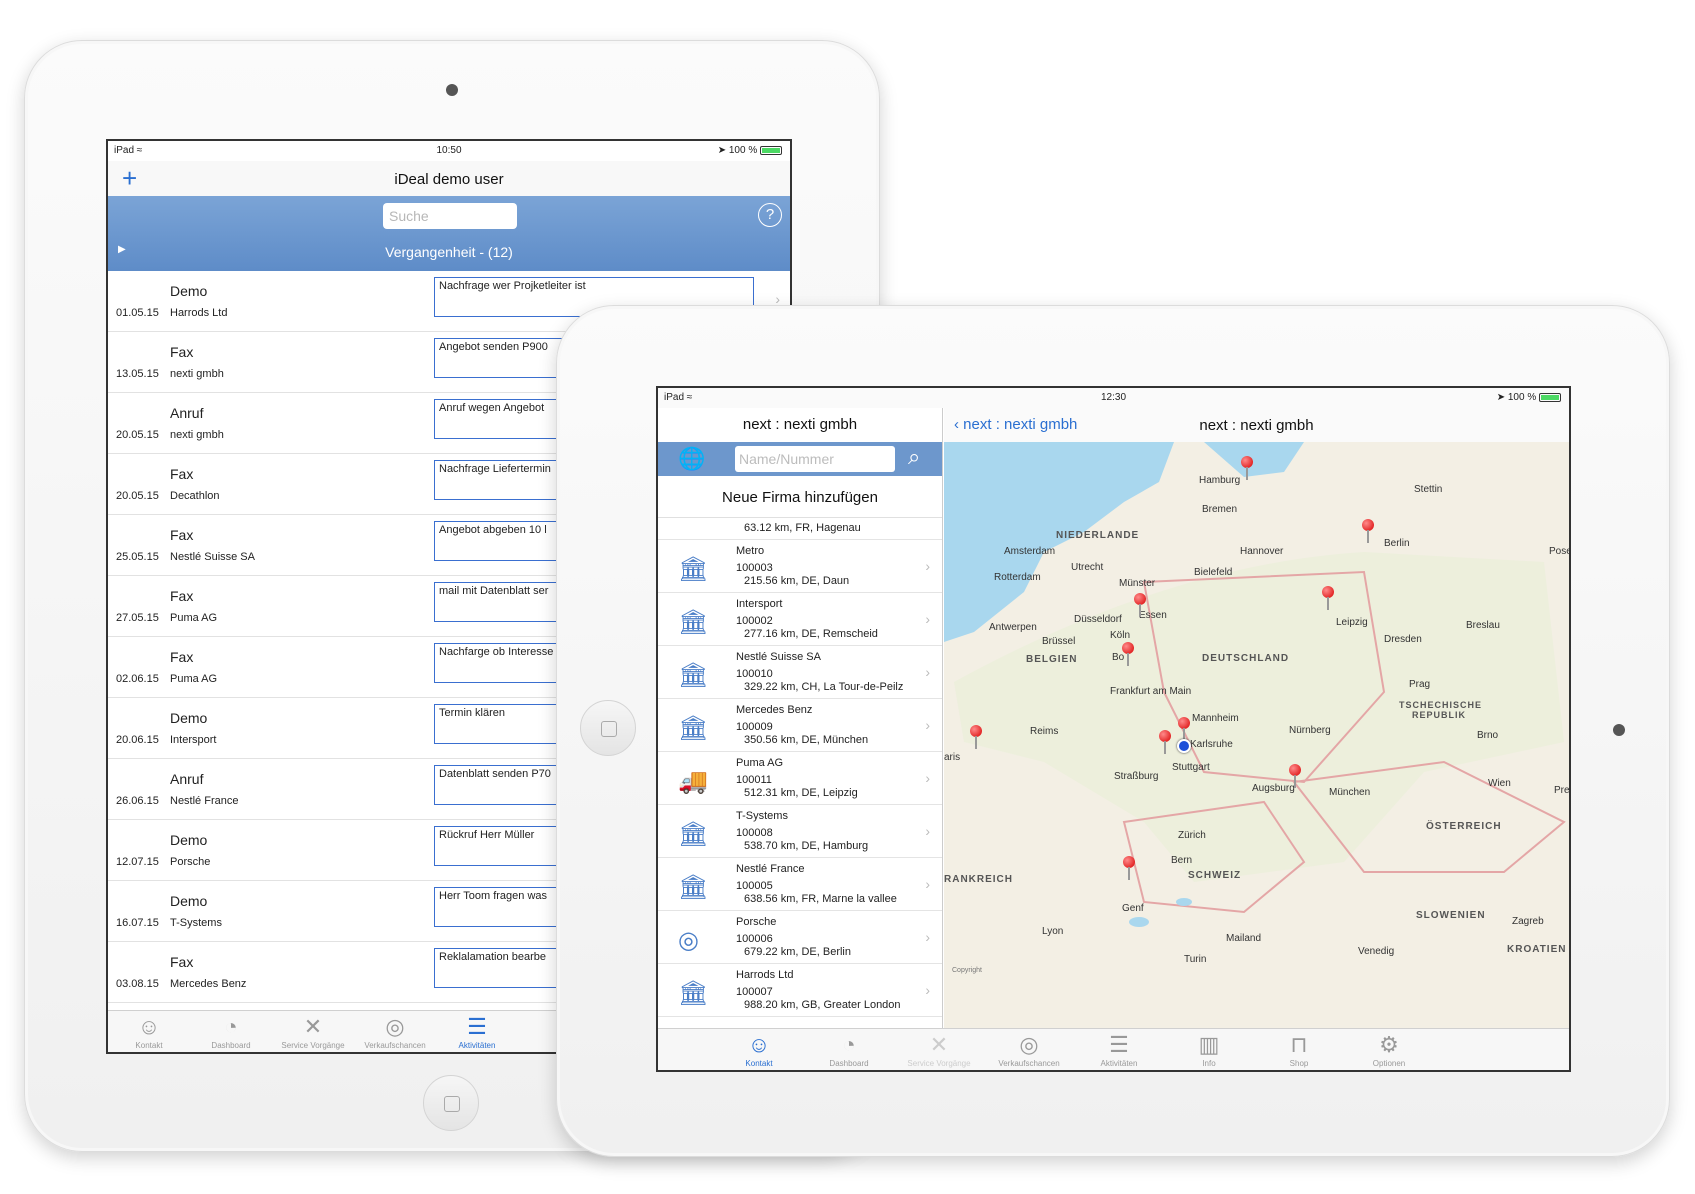 This screenshot has width=1695, height=1194. I want to click on target-icon: ◎, so click(395, 1026).